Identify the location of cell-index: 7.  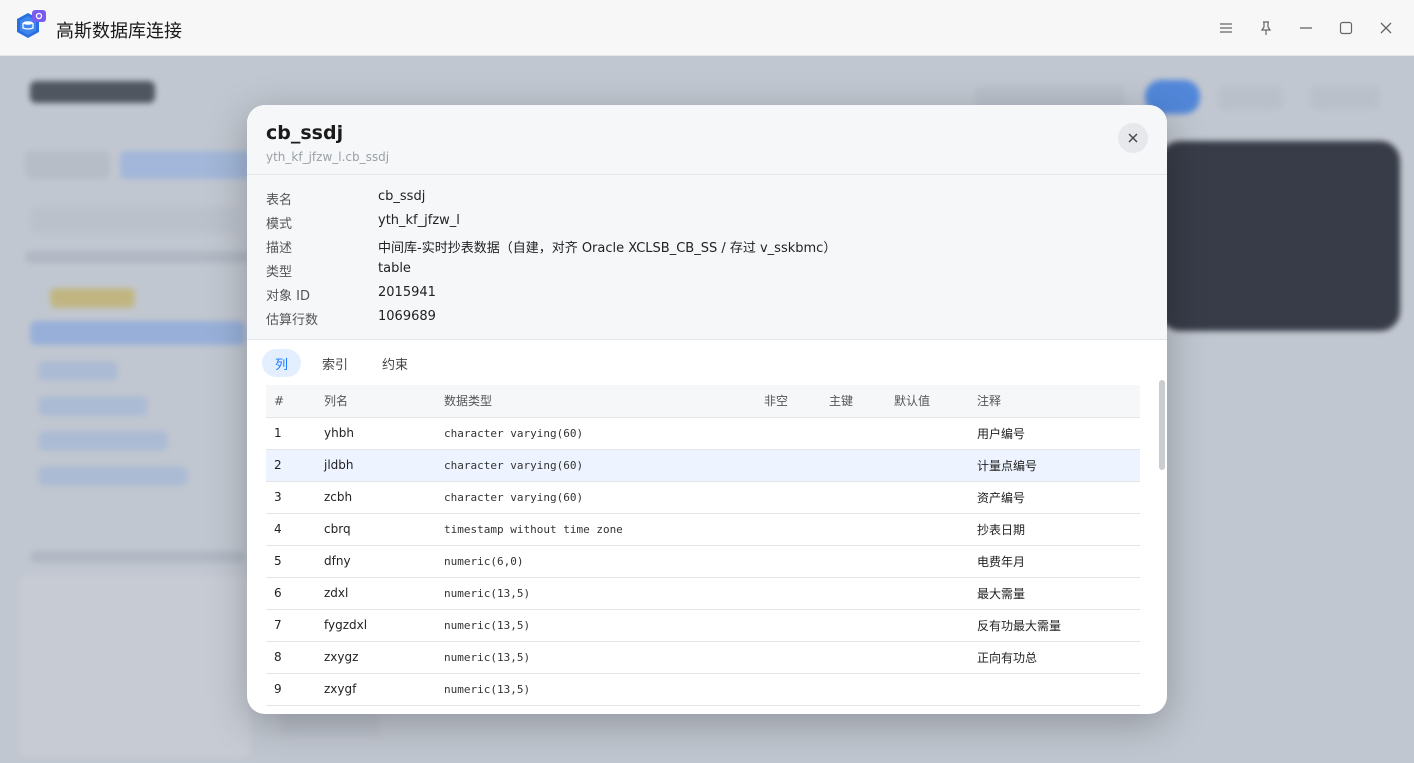
(291, 625).